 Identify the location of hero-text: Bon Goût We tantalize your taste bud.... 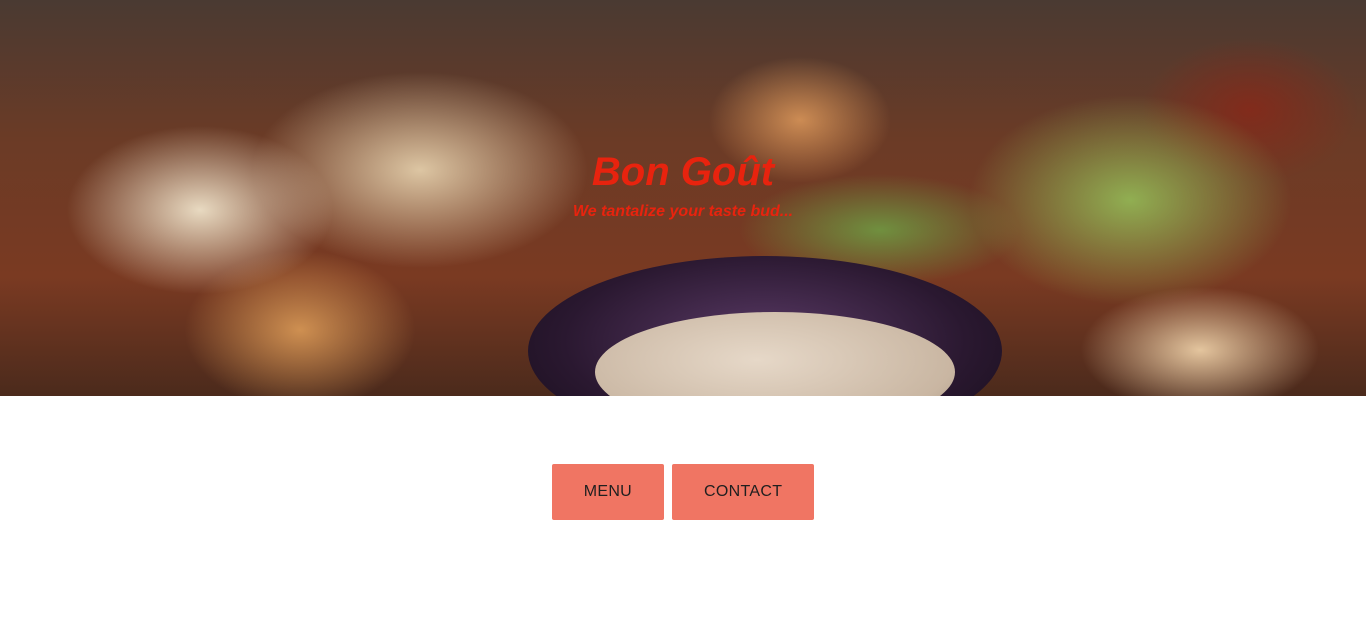
(683, 185).